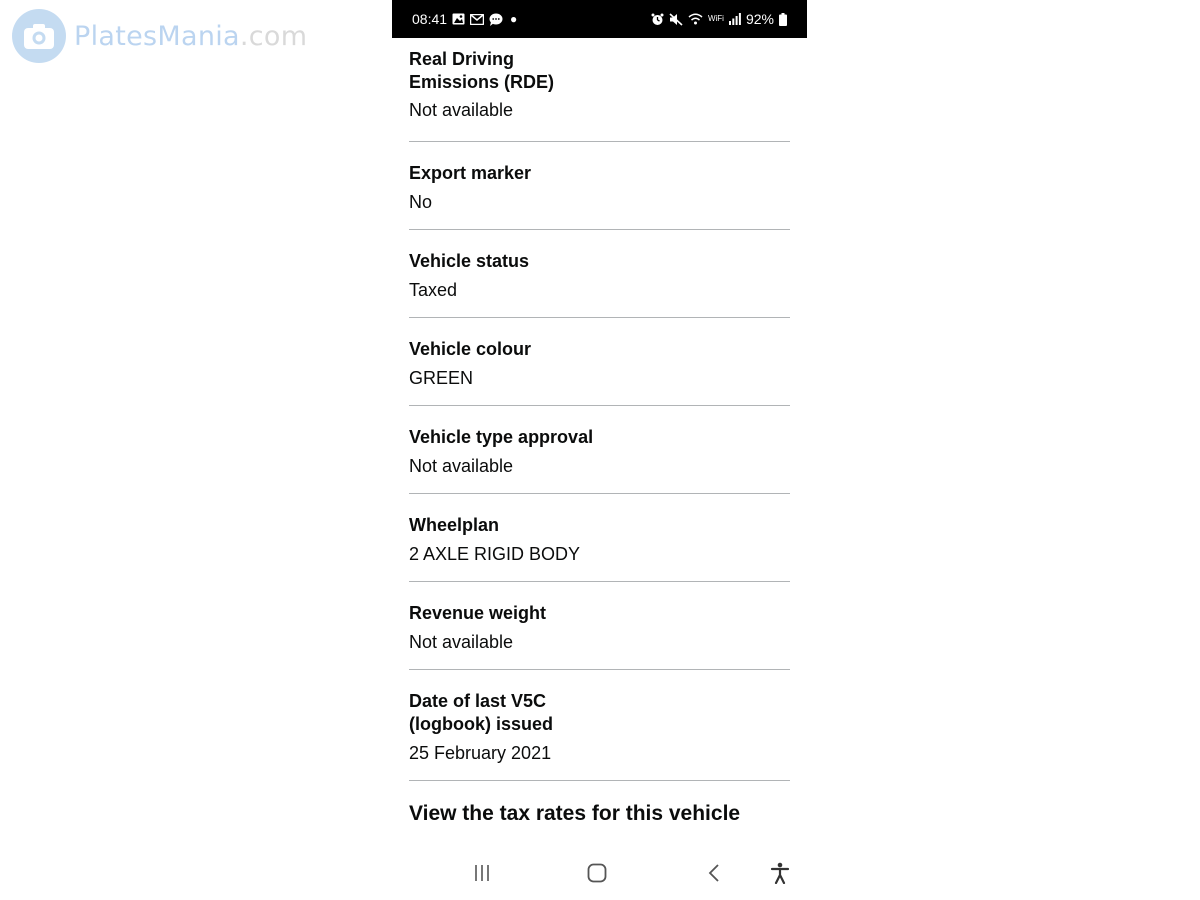 This screenshot has width=1200, height=900. What do you see at coordinates (496, 19) in the screenshot?
I see `messages-icon` at bounding box center [496, 19].